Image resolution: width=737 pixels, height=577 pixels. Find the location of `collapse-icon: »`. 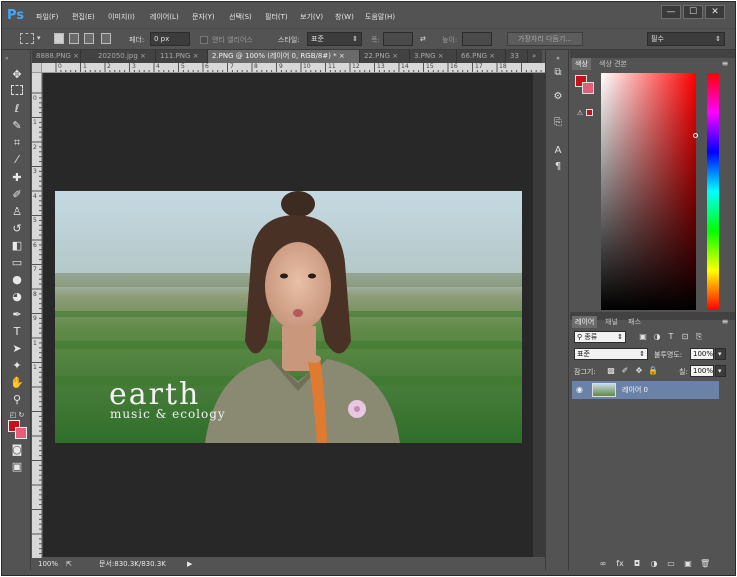

collapse-icon: » is located at coordinates (16, 59).